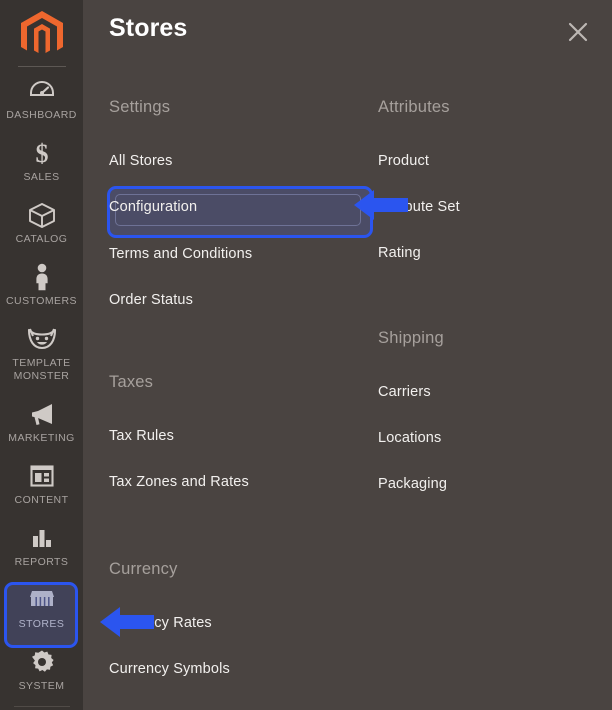 This screenshot has width=612, height=710. I want to click on box-icon, so click(42, 215).